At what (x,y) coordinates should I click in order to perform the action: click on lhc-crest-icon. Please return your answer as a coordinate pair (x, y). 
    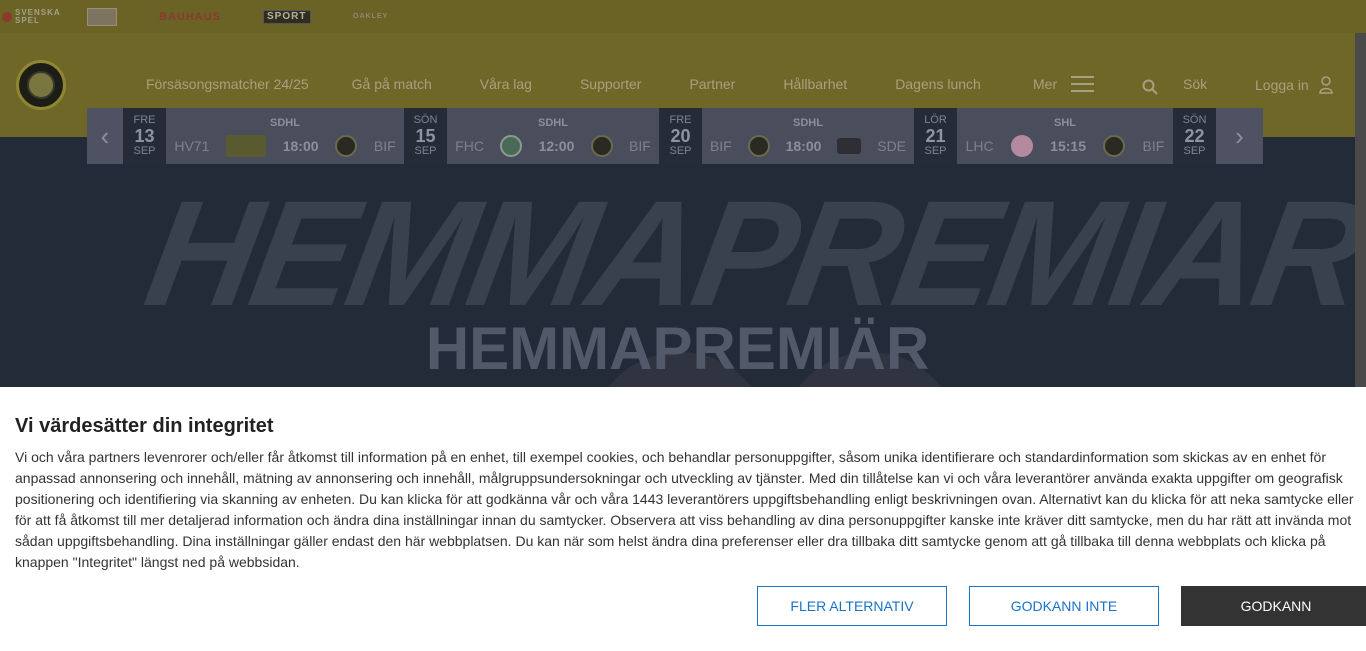
    Looking at the image, I should click on (1021, 146).